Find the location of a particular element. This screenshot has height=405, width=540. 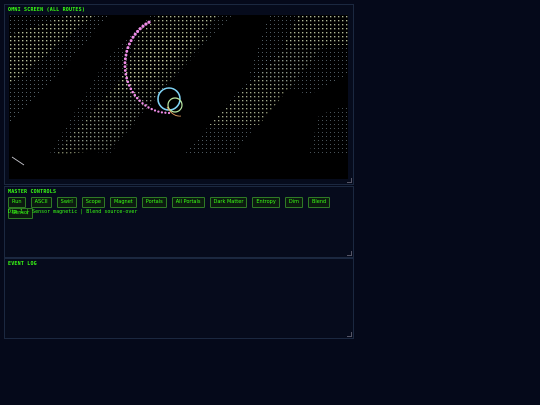

blend-button: Blend is located at coordinates (319, 202).